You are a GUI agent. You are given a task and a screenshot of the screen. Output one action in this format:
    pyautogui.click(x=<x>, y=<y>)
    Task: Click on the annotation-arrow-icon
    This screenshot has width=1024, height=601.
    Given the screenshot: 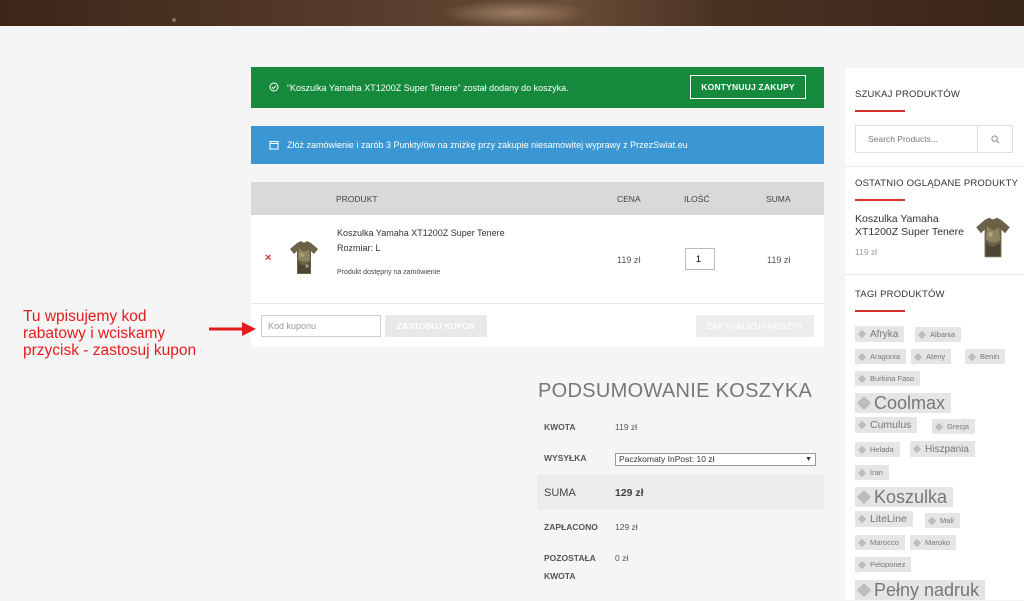 What is the action you would take?
    pyautogui.click(x=232, y=329)
    